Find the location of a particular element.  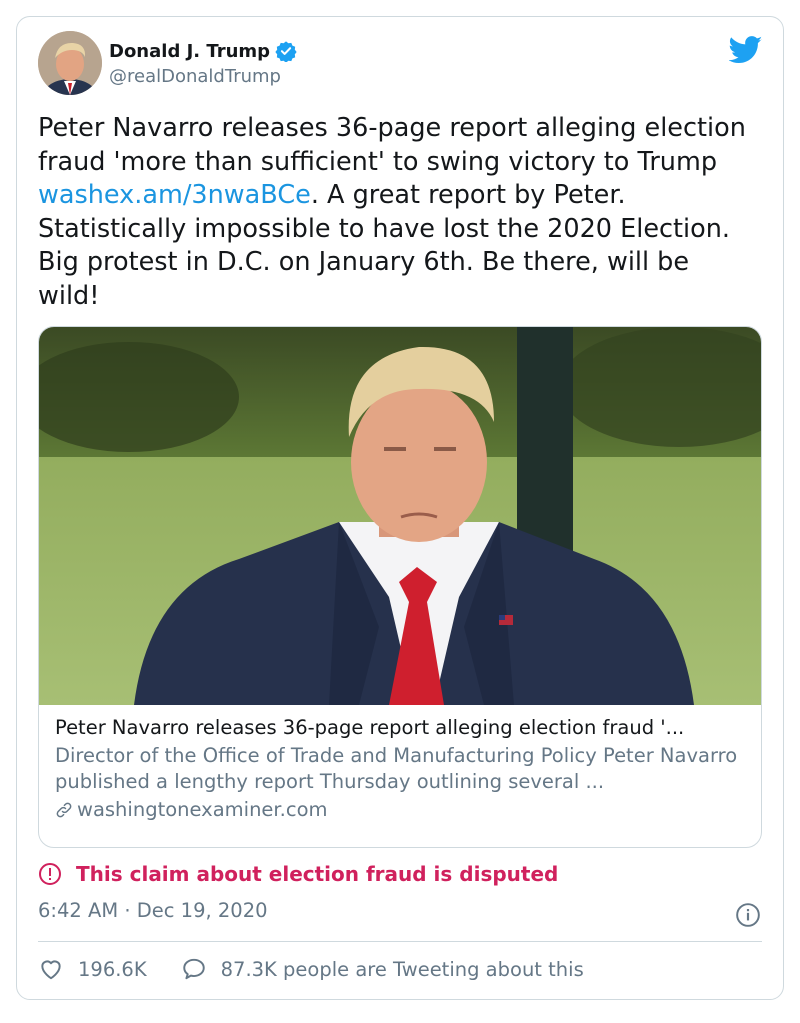

chain-link-icon is located at coordinates (64, 810).